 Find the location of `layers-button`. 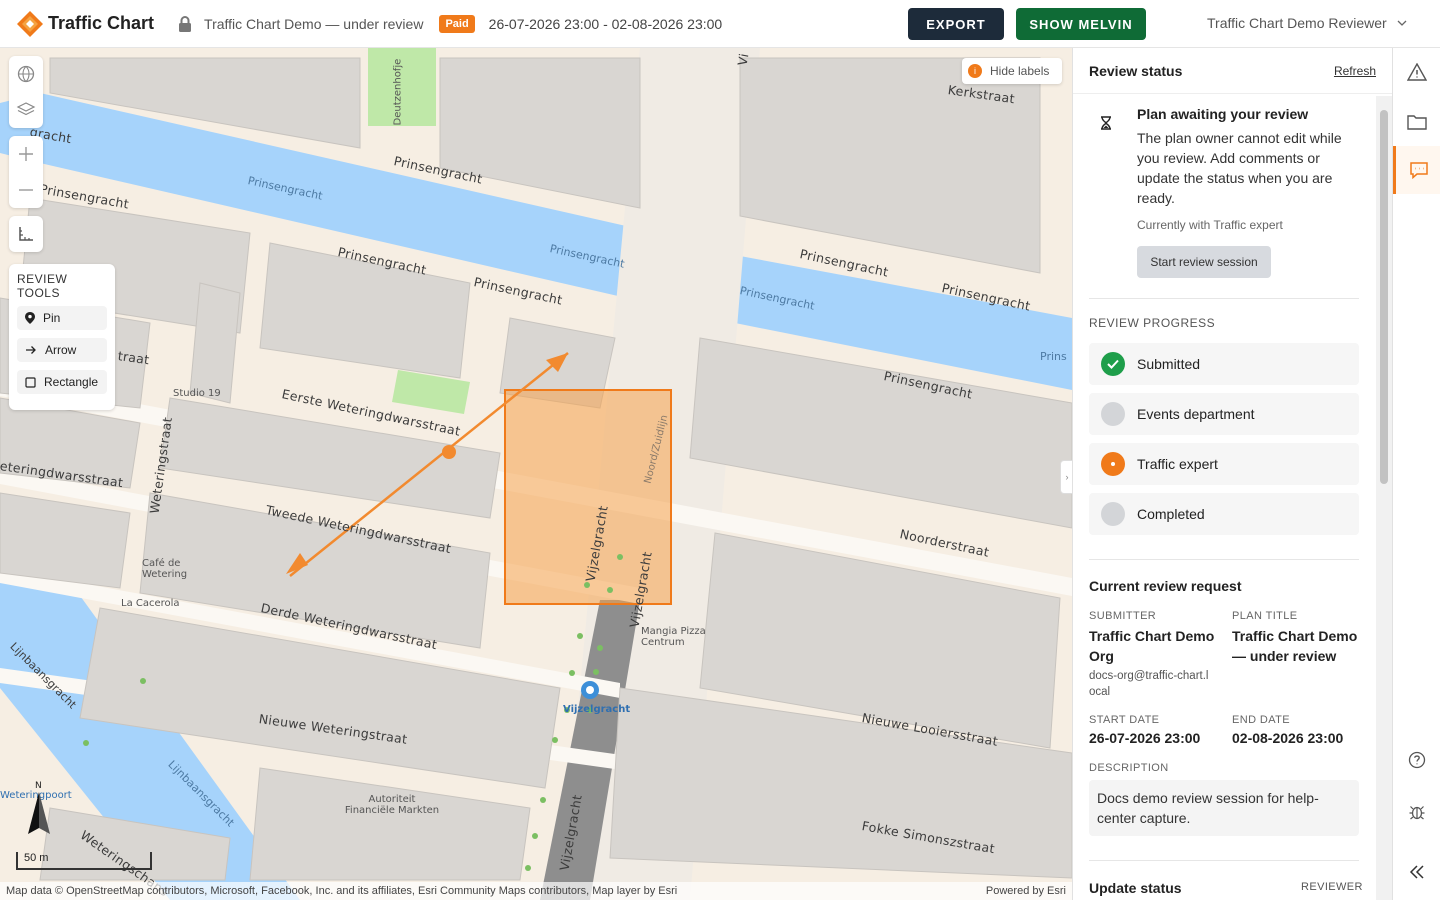

layers-button is located at coordinates (26, 110).